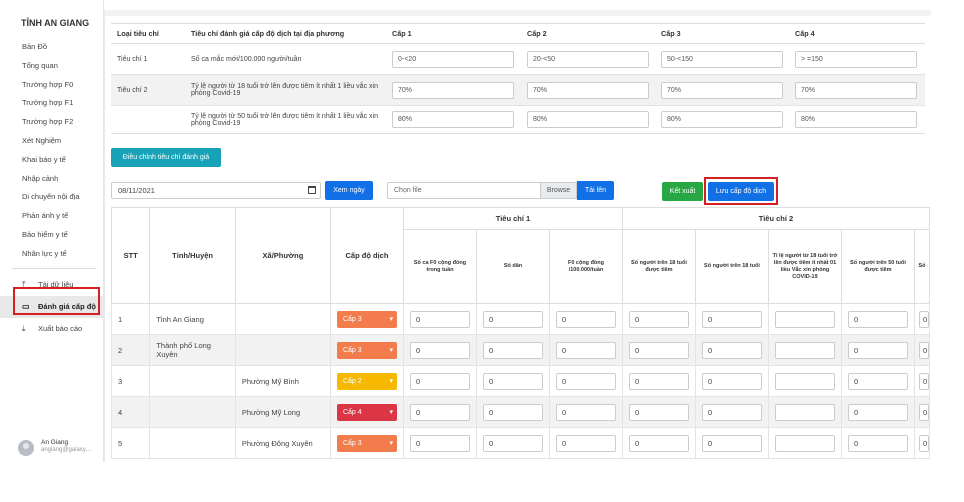 The width and height of the screenshot is (964, 502). I want to click on sidebar-item-f1: Trường hợp F1, so click(52, 103).